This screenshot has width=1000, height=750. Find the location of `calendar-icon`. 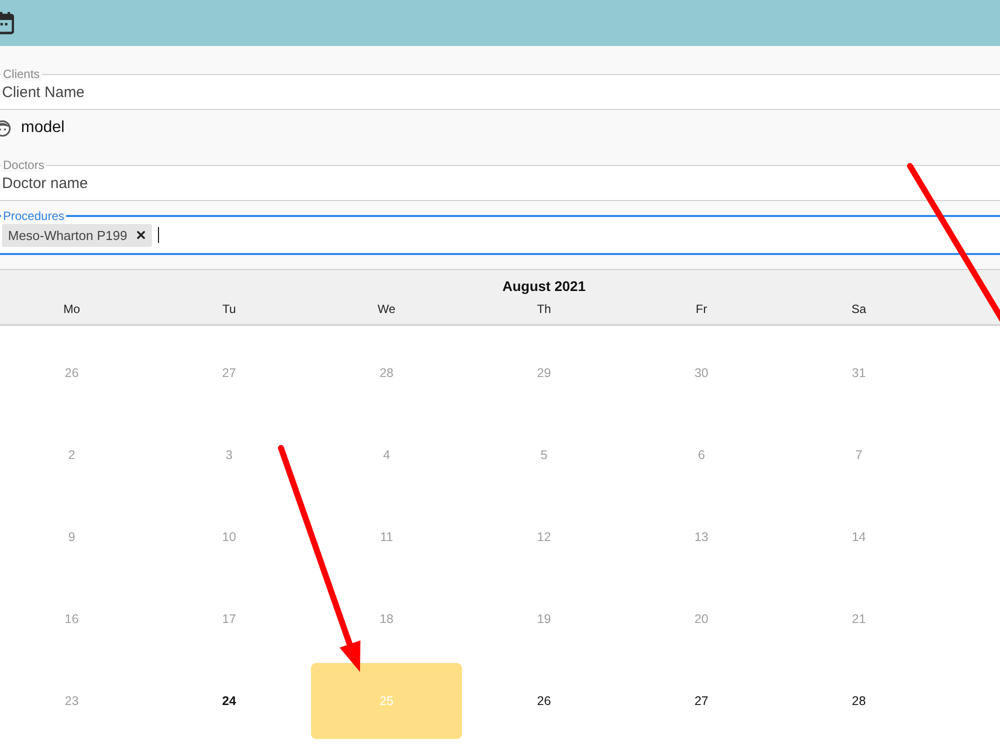

calendar-icon is located at coordinates (7, 23).